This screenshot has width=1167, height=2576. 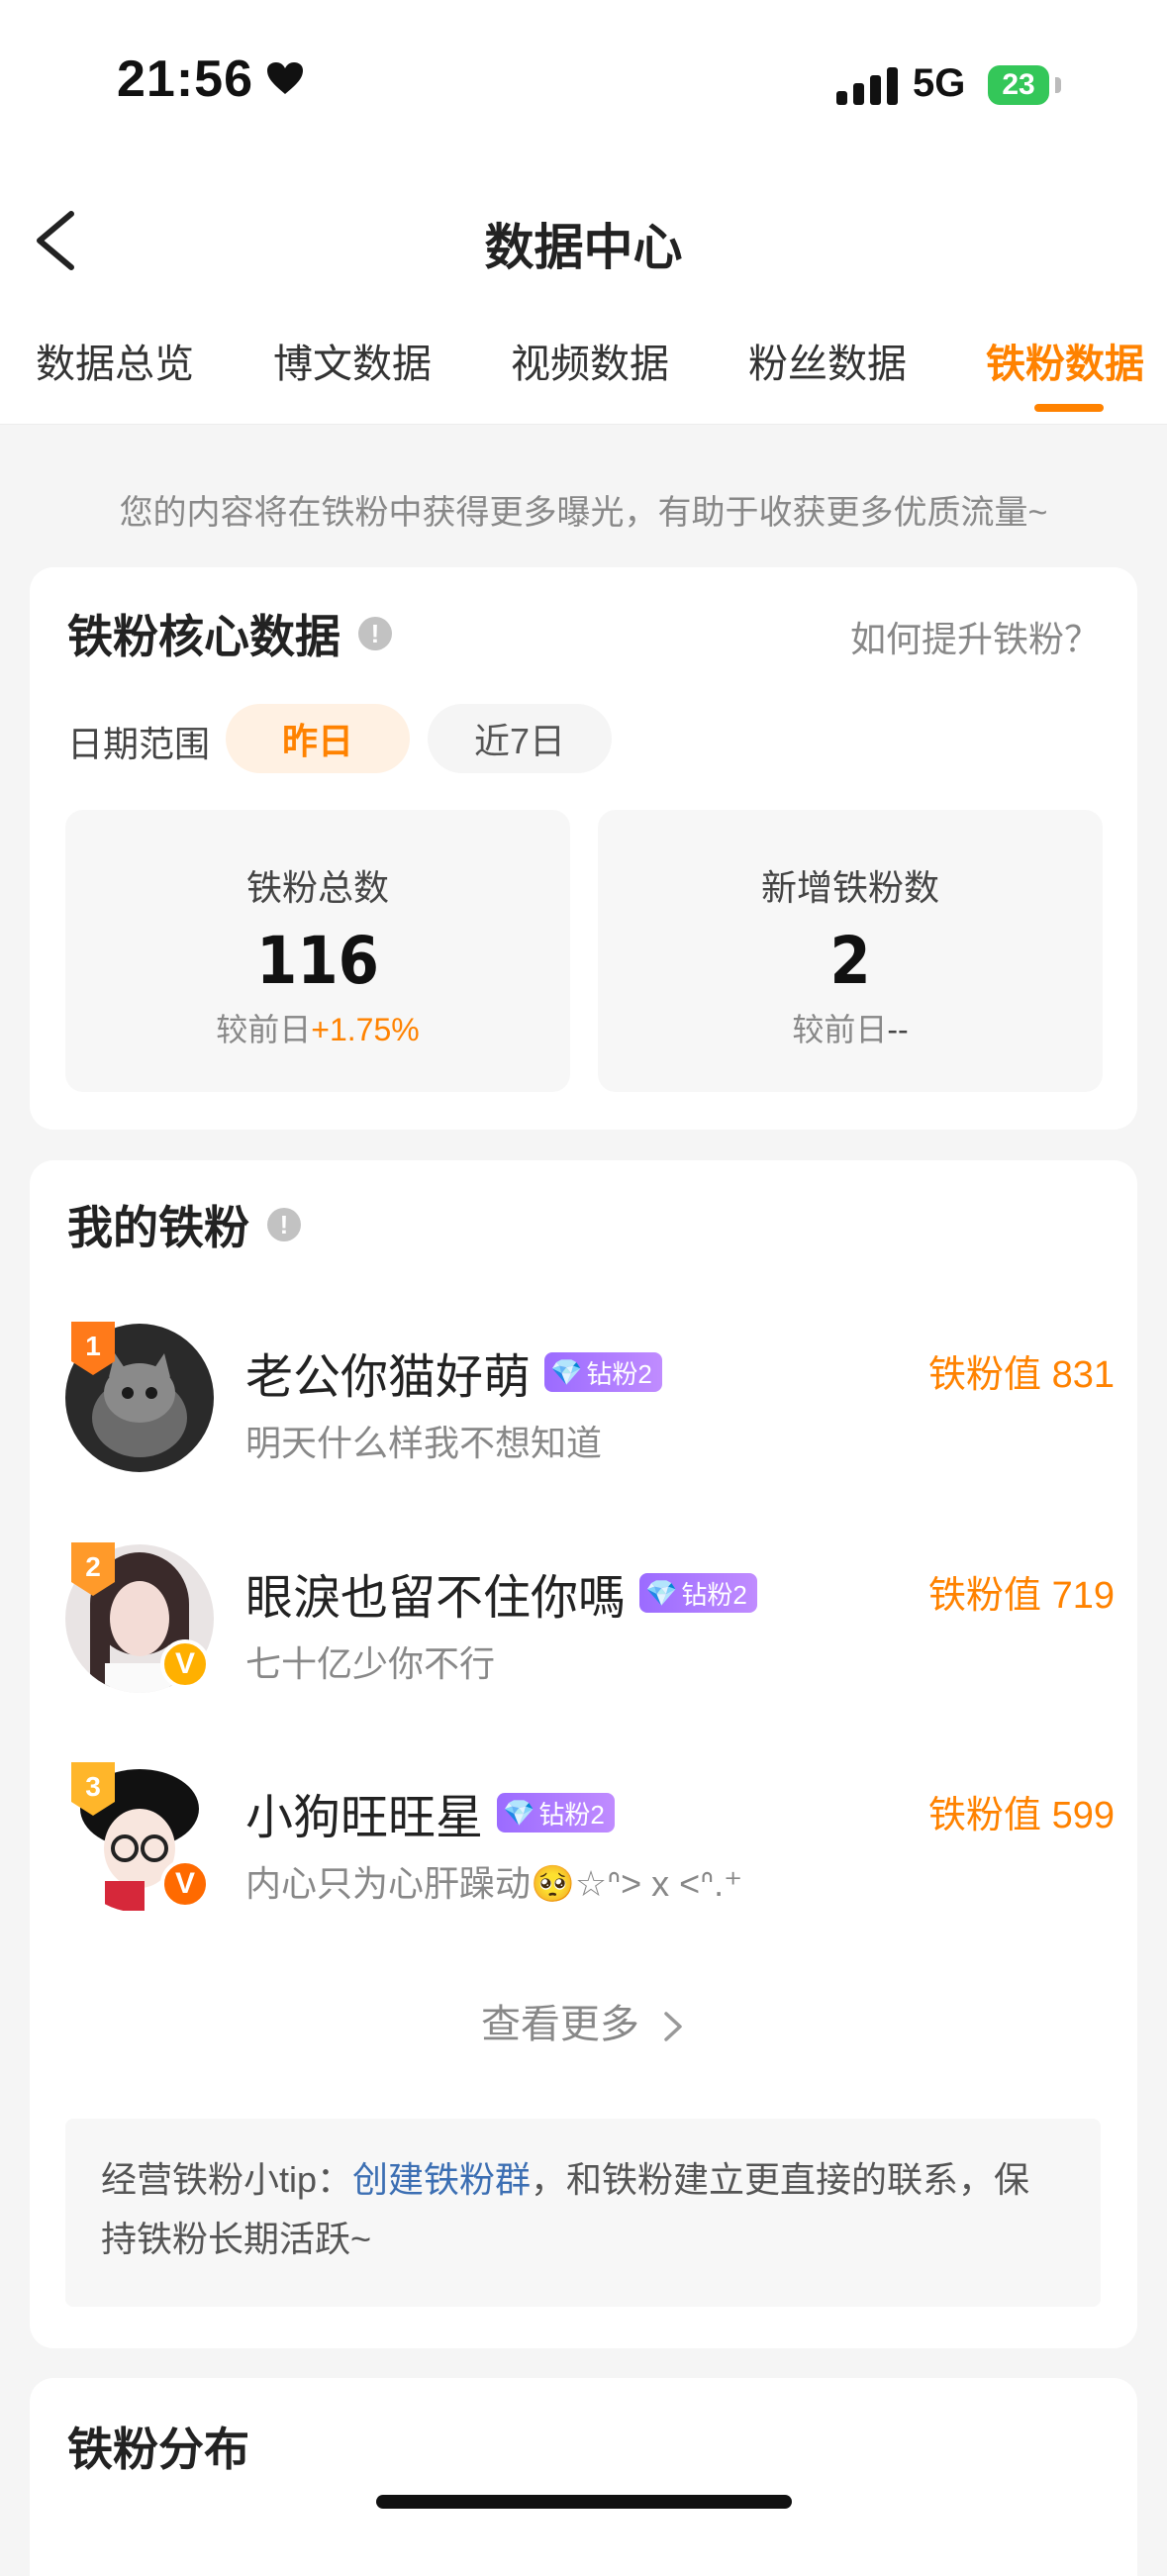 What do you see at coordinates (584, 2502) in the screenshot?
I see `home-indicator` at bounding box center [584, 2502].